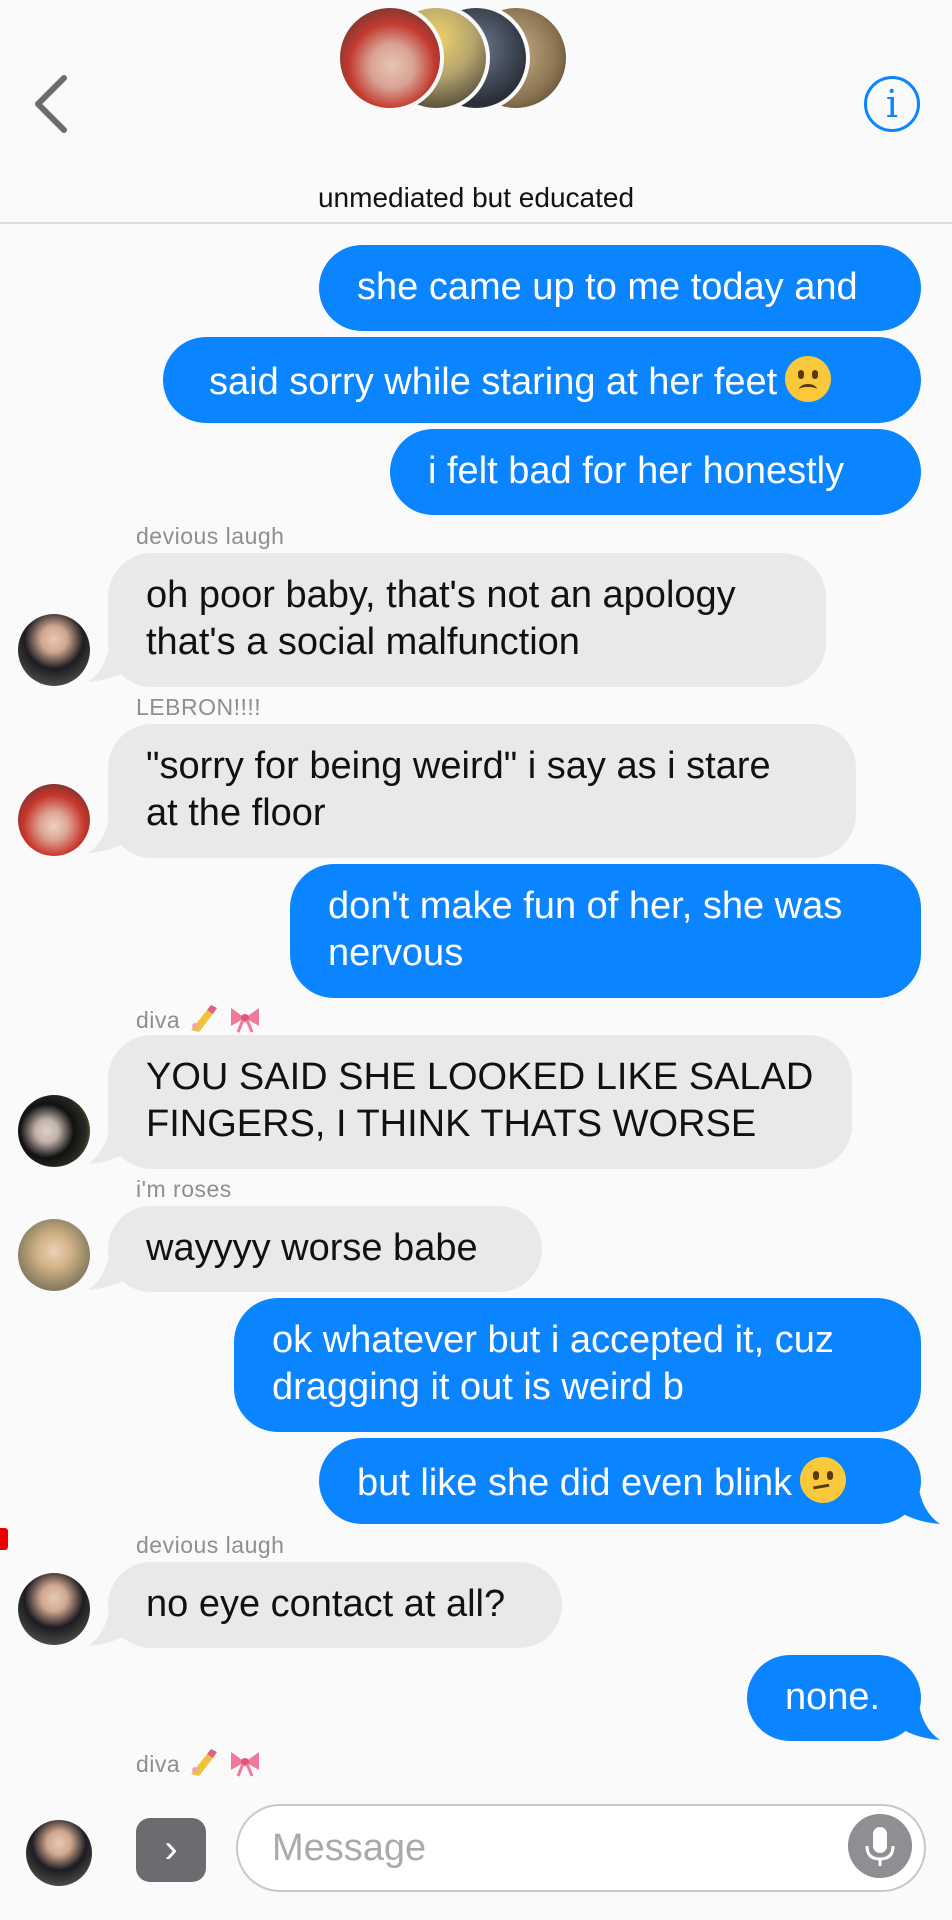 This screenshot has height=1920, width=952. Describe the element at coordinates (236, 813) in the screenshot. I see `message-line: at the floor` at that location.